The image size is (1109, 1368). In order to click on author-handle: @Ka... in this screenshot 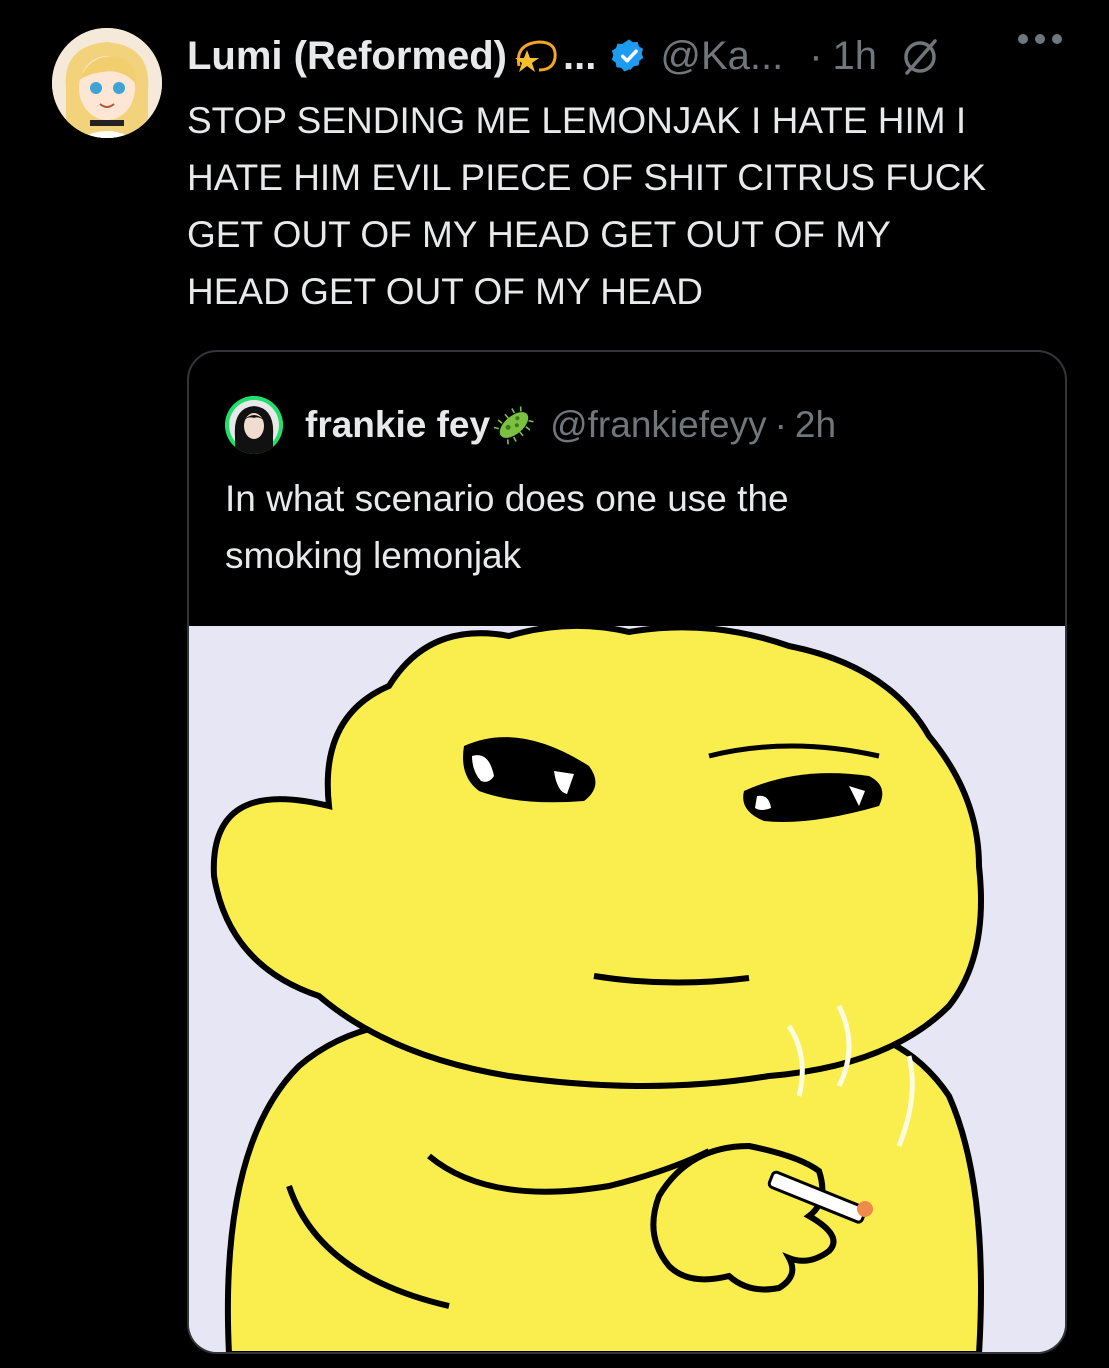, I will do `click(721, 56)`.